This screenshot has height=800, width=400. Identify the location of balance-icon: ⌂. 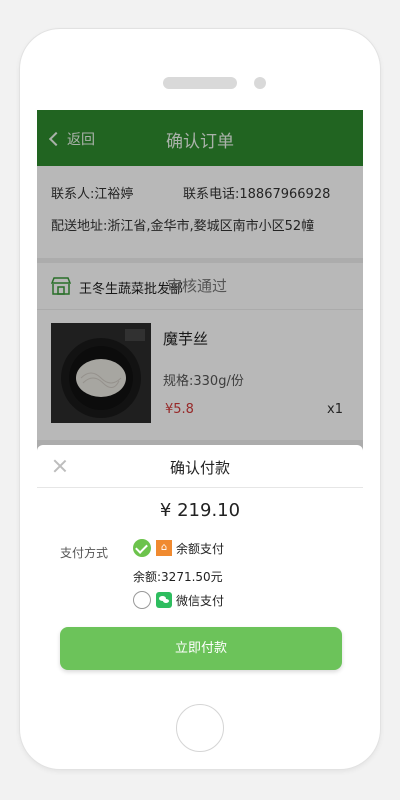
(164, 548).